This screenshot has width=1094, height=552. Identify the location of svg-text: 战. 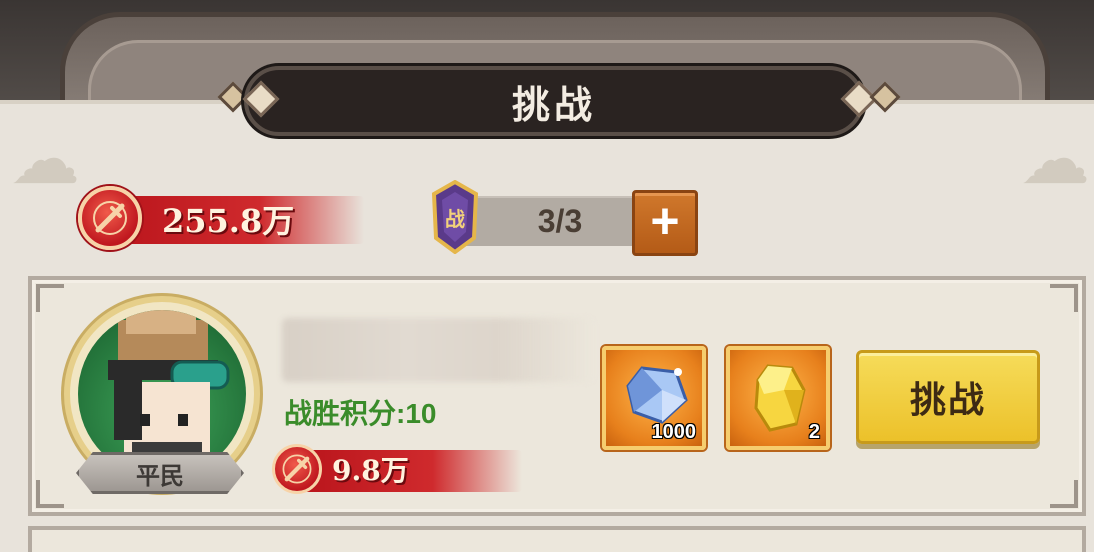
(455, 219).